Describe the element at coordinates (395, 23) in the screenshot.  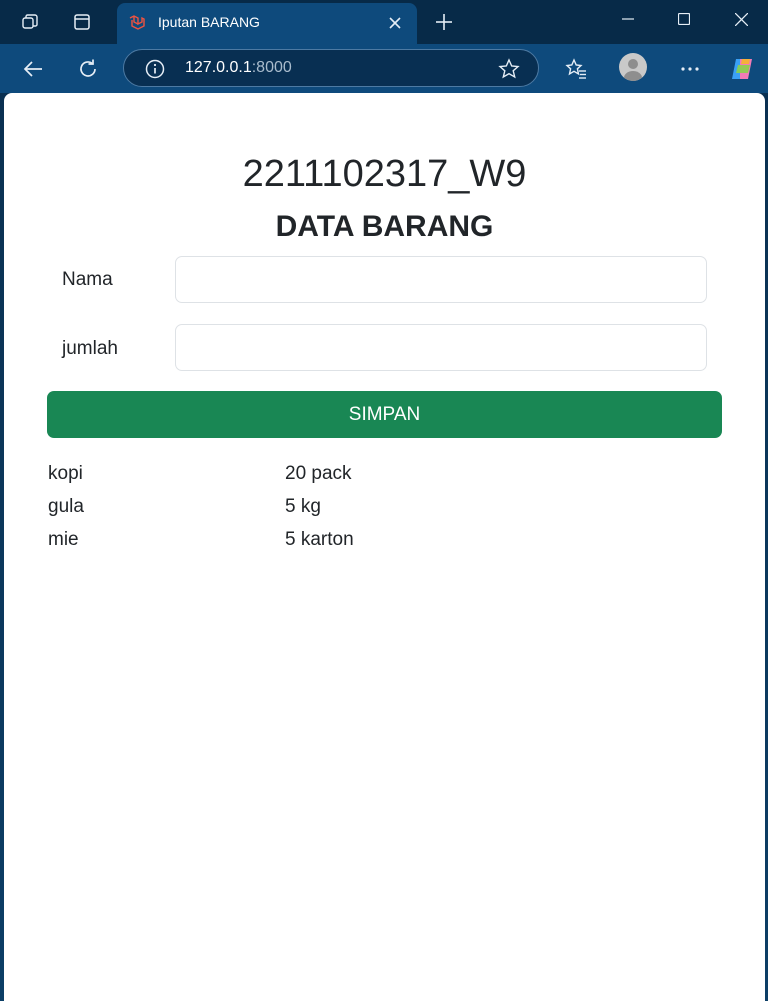
I see `tab-close-icon` at that location.